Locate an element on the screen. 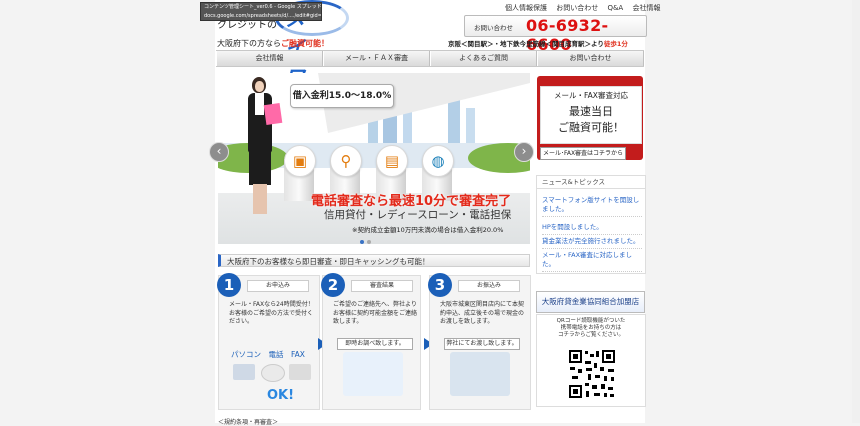 The height and width of the screenshot is (426, 860). banner-note: ※契約成立金額10万円未満の場合は借入金利20.0% is located at coordinates (428, 230).